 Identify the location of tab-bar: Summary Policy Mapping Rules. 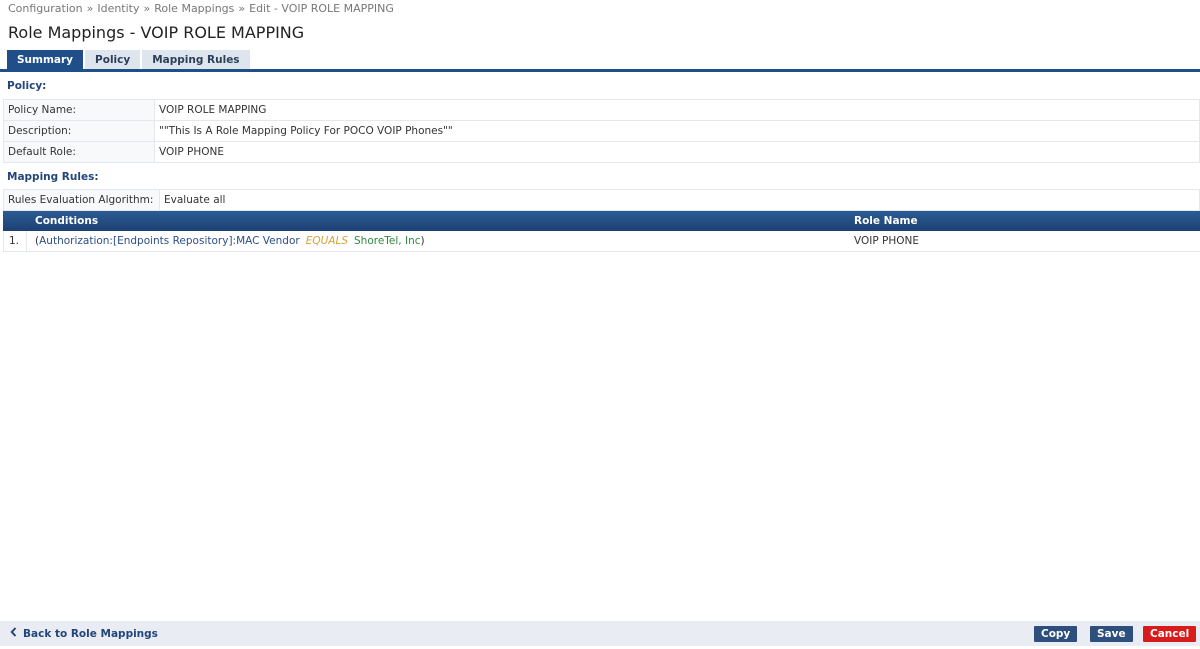
(129, 60).